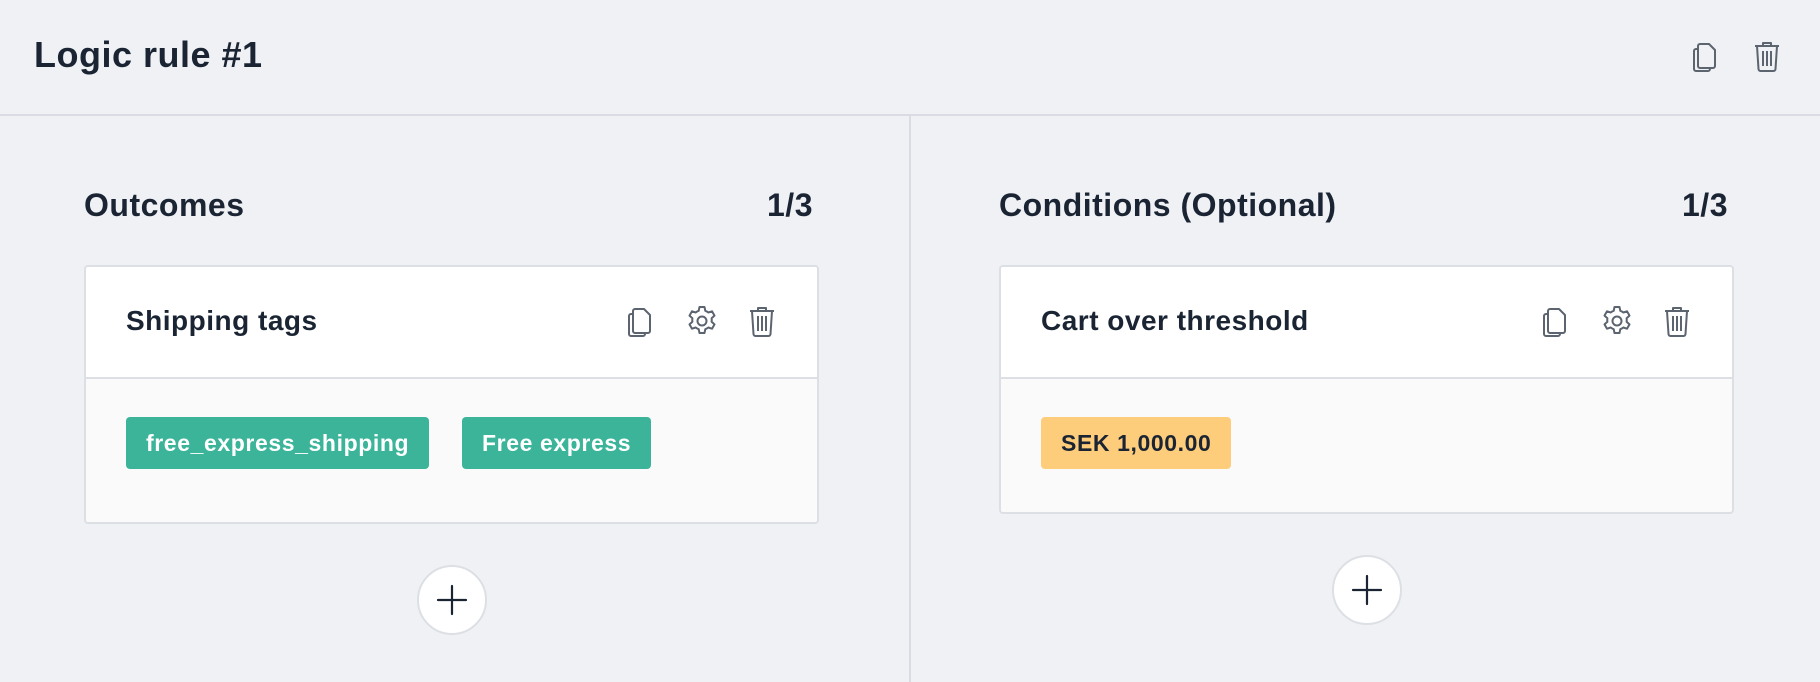  I want to click on conditions-heading: Conditions (Optional), so click(1168, 205).